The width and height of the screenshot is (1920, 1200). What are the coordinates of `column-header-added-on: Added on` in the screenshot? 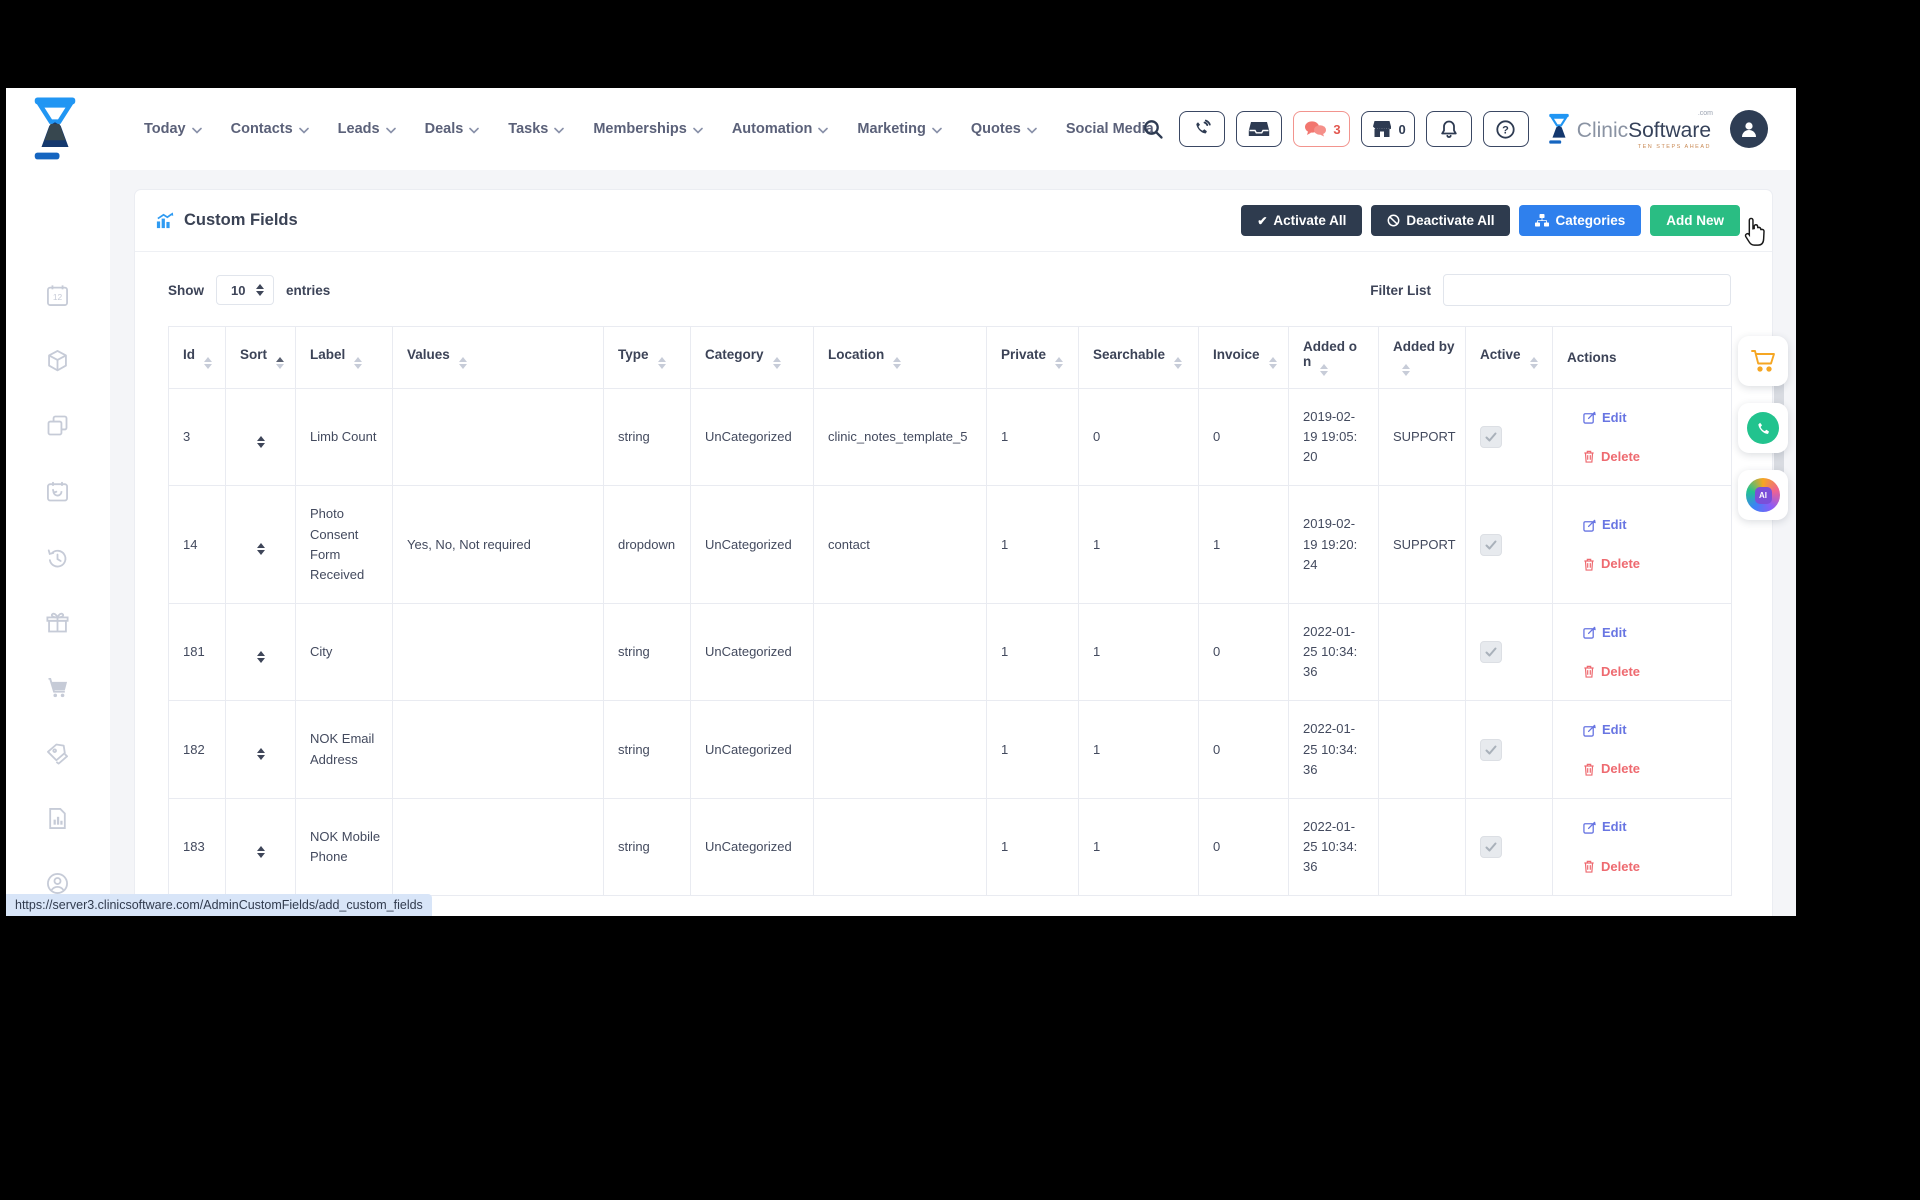 It's located at (1333, 357).